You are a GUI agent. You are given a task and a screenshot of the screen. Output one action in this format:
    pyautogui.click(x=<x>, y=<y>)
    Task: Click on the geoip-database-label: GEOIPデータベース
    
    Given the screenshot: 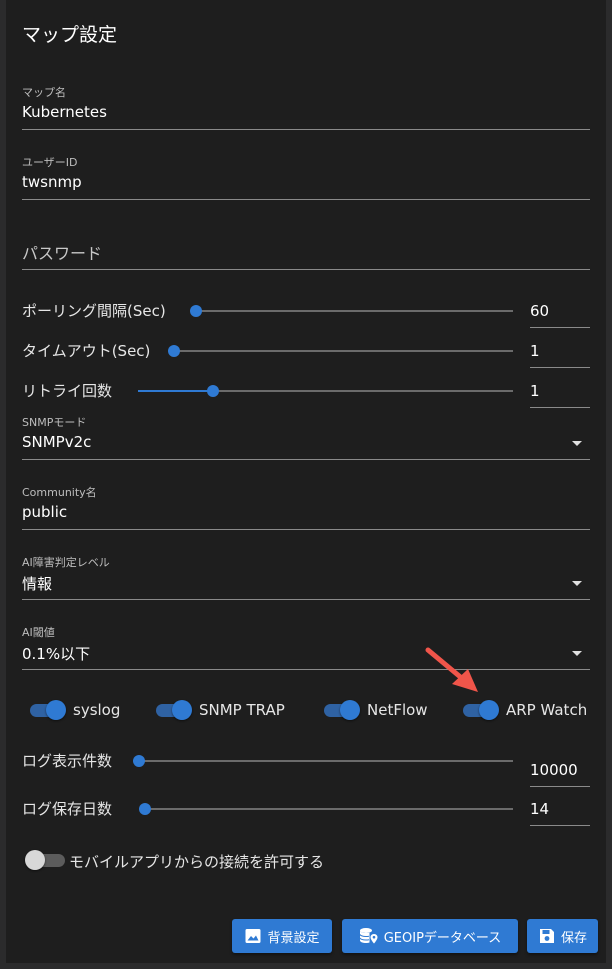 What is the action you would take?
    pyautogui.click(x=442, y=938)
    